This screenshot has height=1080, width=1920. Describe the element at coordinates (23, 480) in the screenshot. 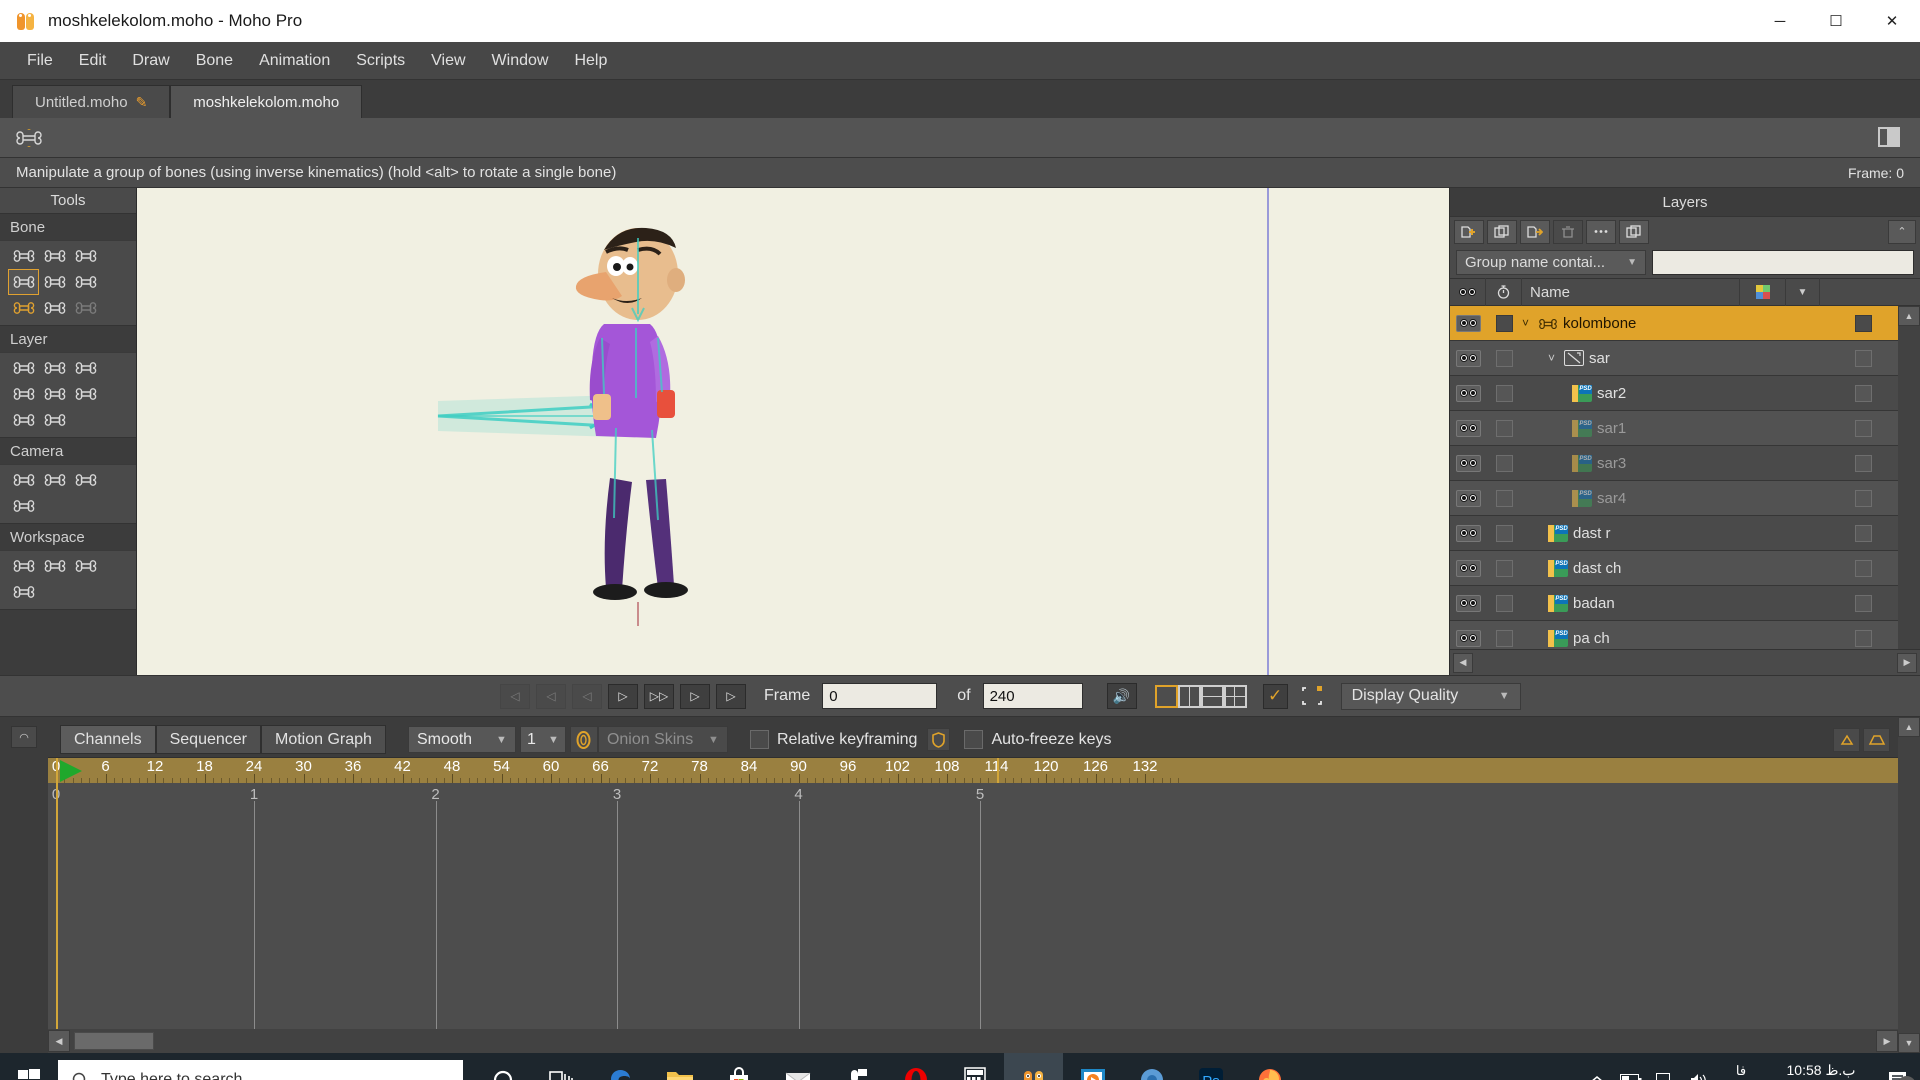

I see `track-camera-tool` at that location.